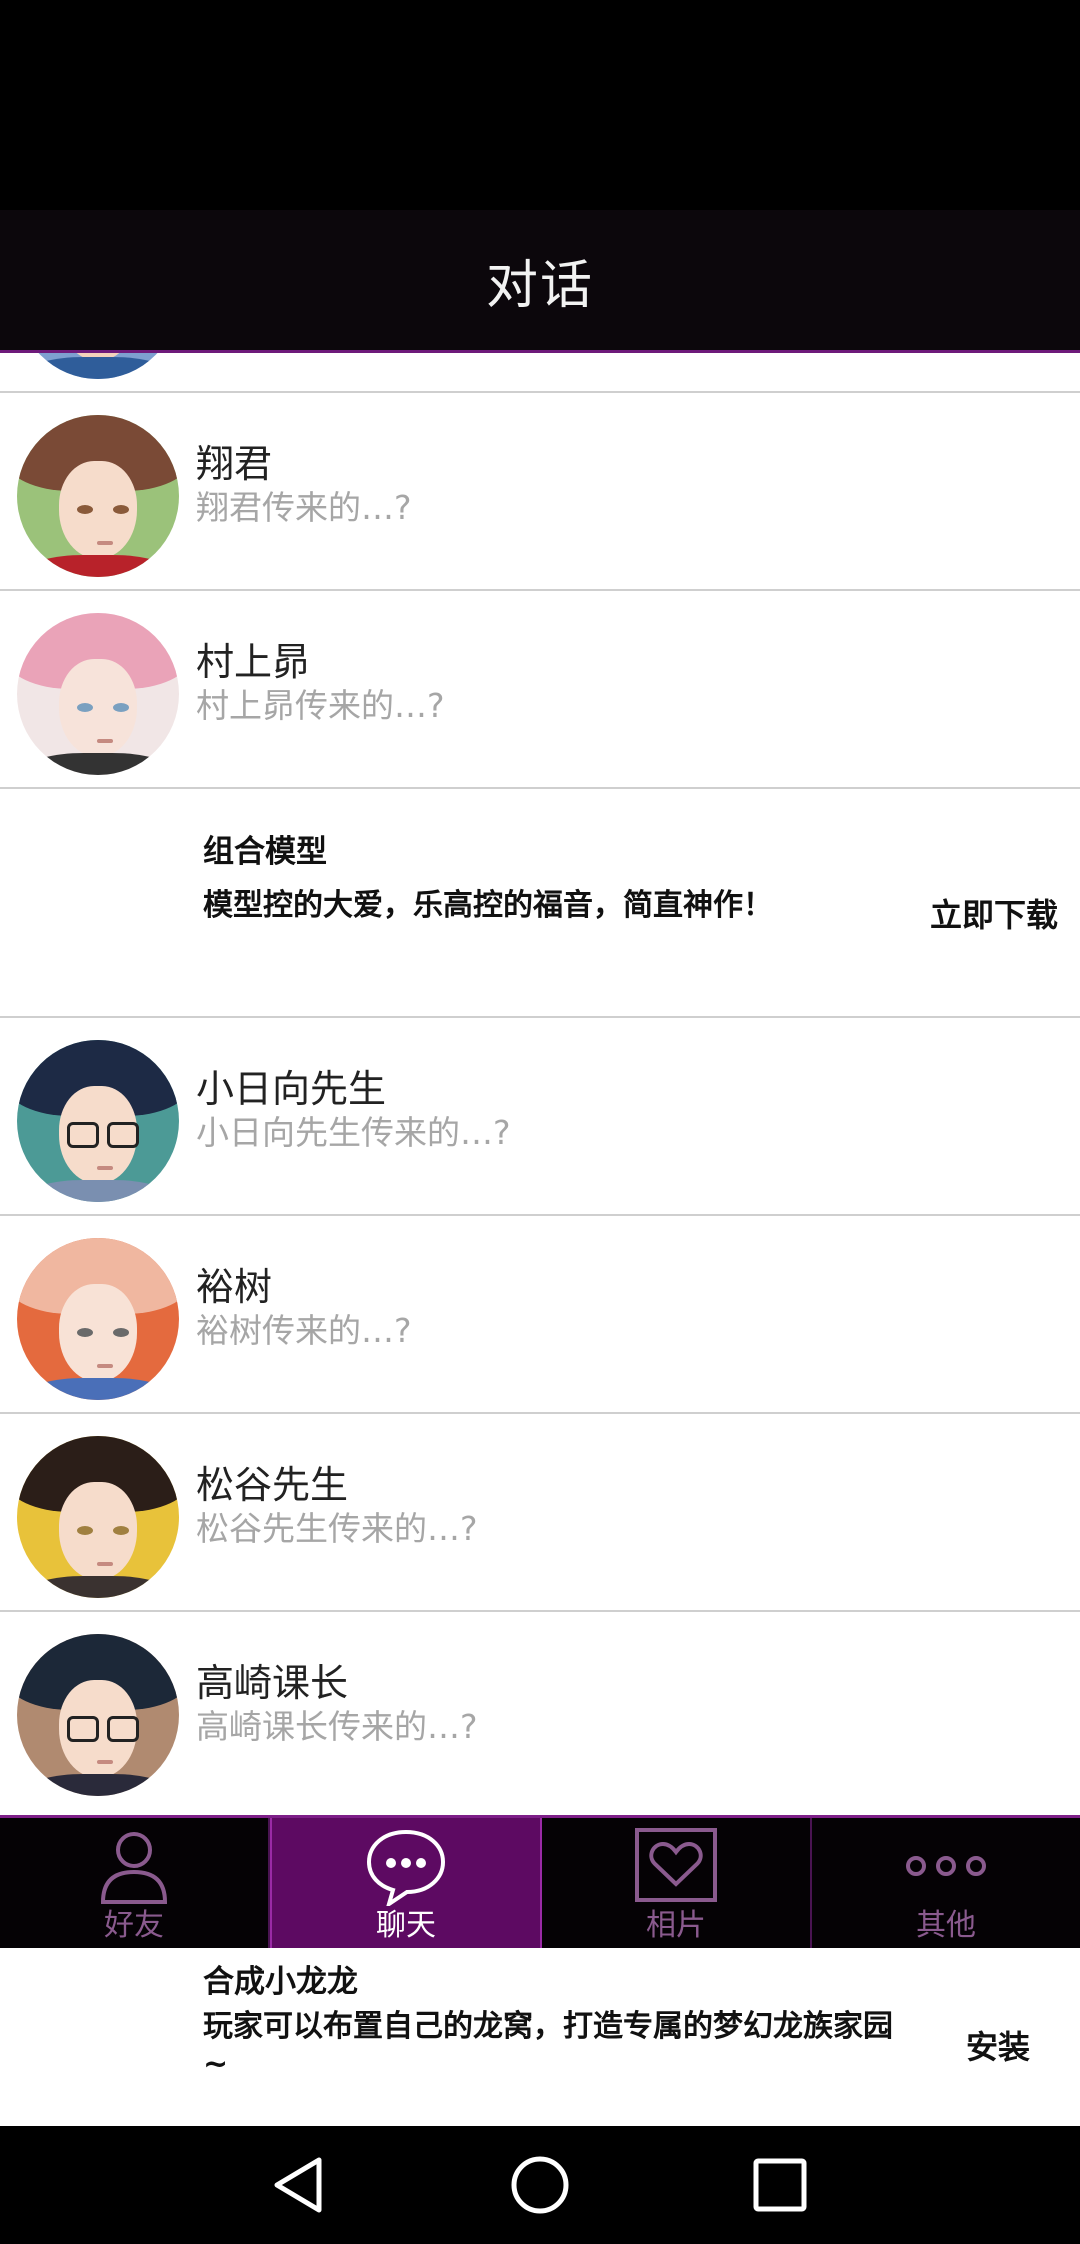 Image resolution: width=1080 pixels, height=2244 pixels. I want to click on tab-friends: 好友, so click(135, 1883).